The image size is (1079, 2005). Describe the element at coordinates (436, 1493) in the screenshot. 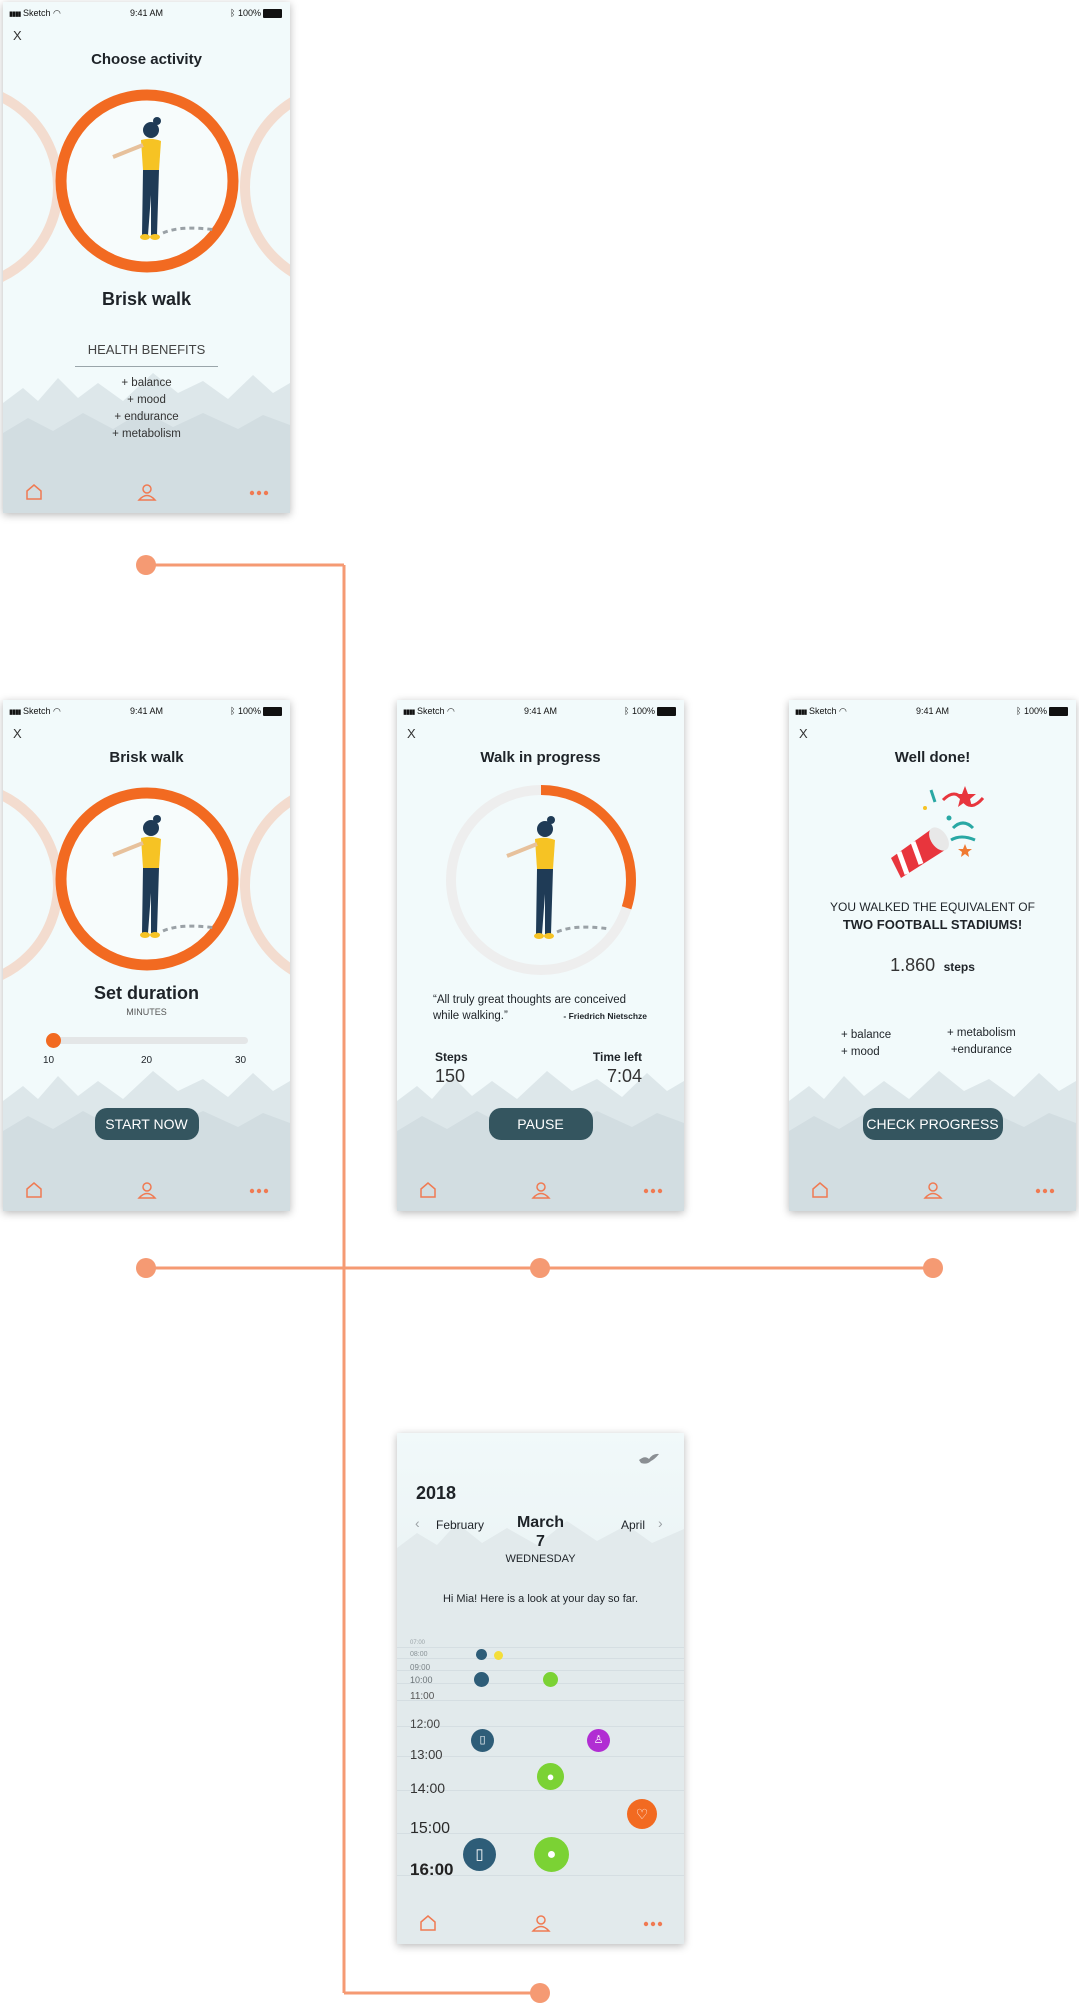

I see `year-label: 2018` at that location.